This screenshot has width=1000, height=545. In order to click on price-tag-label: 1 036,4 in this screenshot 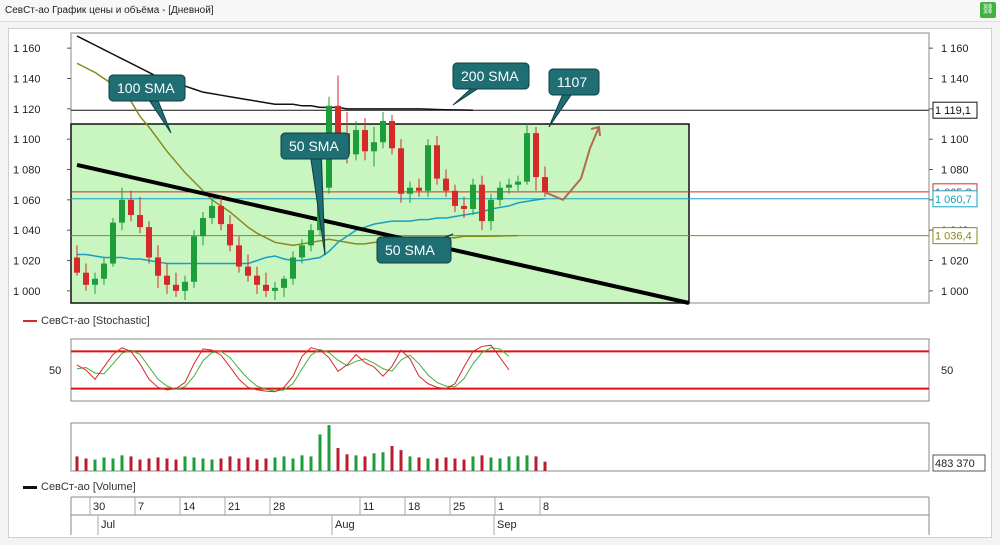, I will do `click(953, 237)`.